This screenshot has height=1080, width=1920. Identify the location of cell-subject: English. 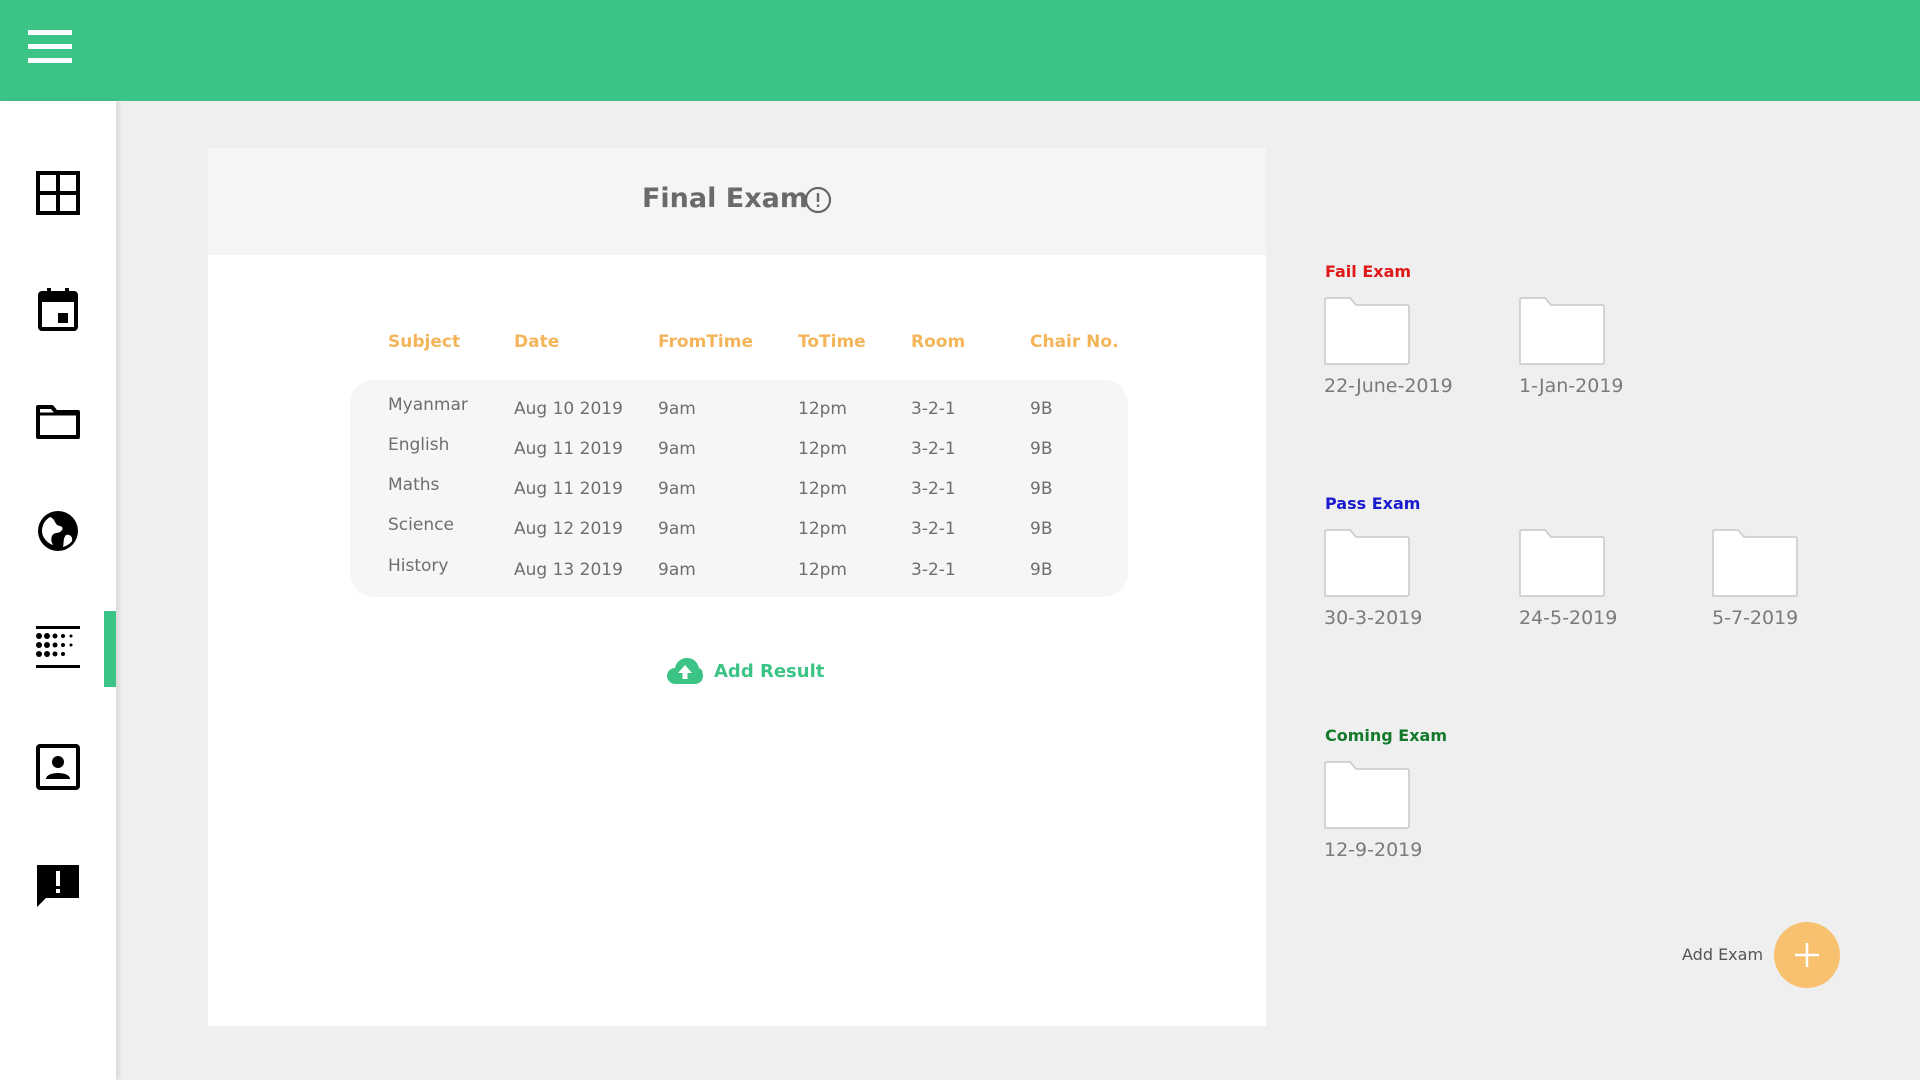
(419, 445).